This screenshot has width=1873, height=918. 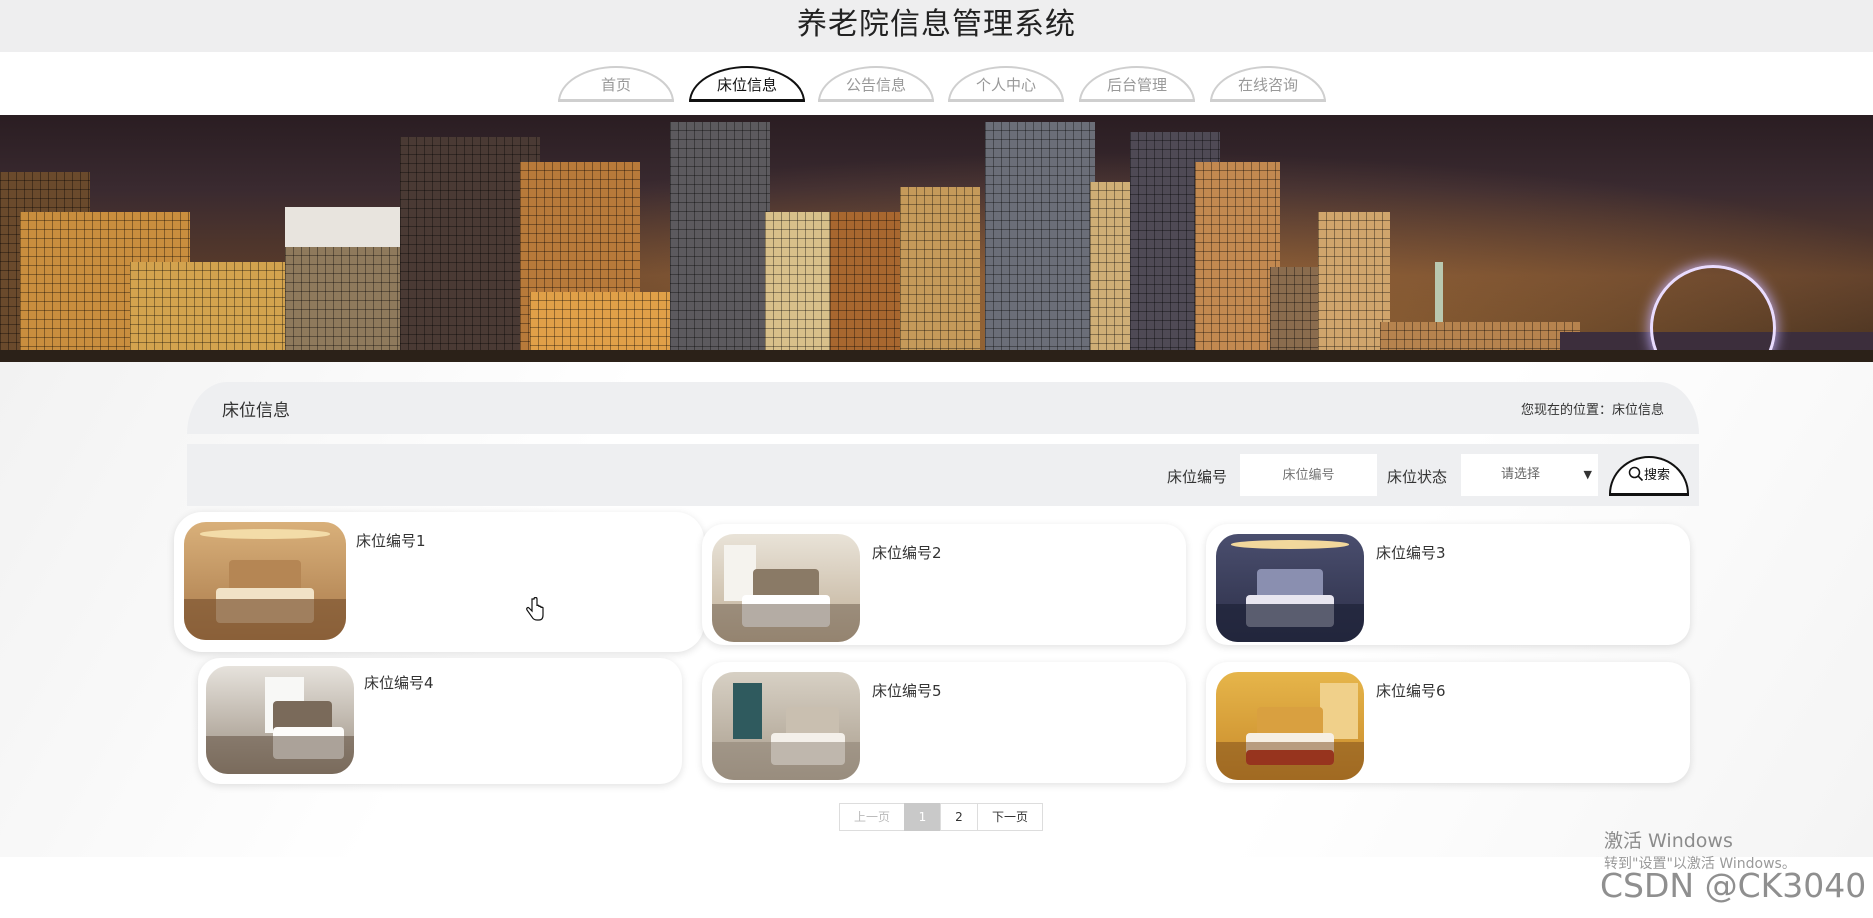 I want to click on bed-card: 床位编号3, so click(x=1448, y=584).